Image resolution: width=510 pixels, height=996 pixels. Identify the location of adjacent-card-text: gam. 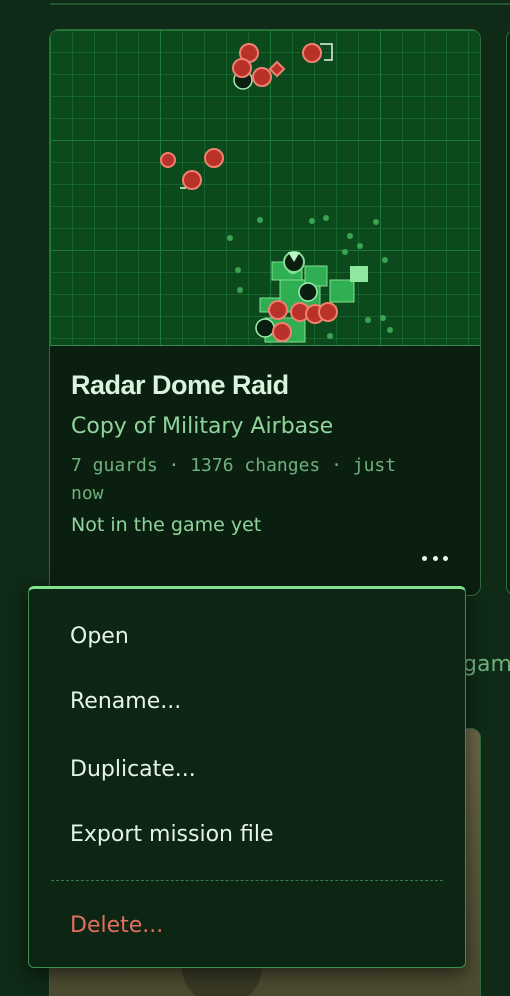
(486, 664).